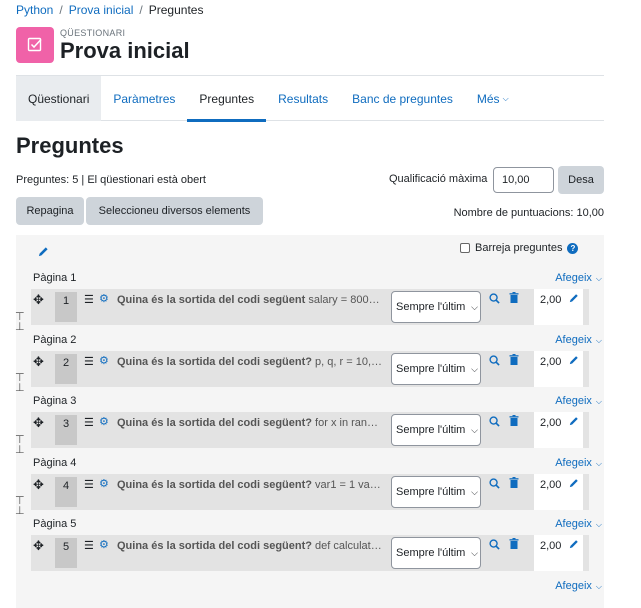 The width and height of the screenshot is (641, 608). What do you see at coordinates (581, 180) in the screenshot?
I see `save-button: Desa` at bounding box center [581, 180].